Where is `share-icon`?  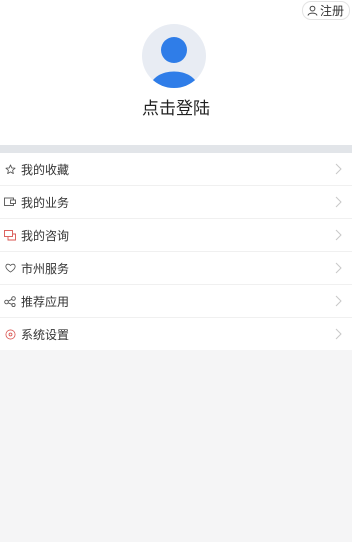 share-icon is located at coordinates (10, 301).